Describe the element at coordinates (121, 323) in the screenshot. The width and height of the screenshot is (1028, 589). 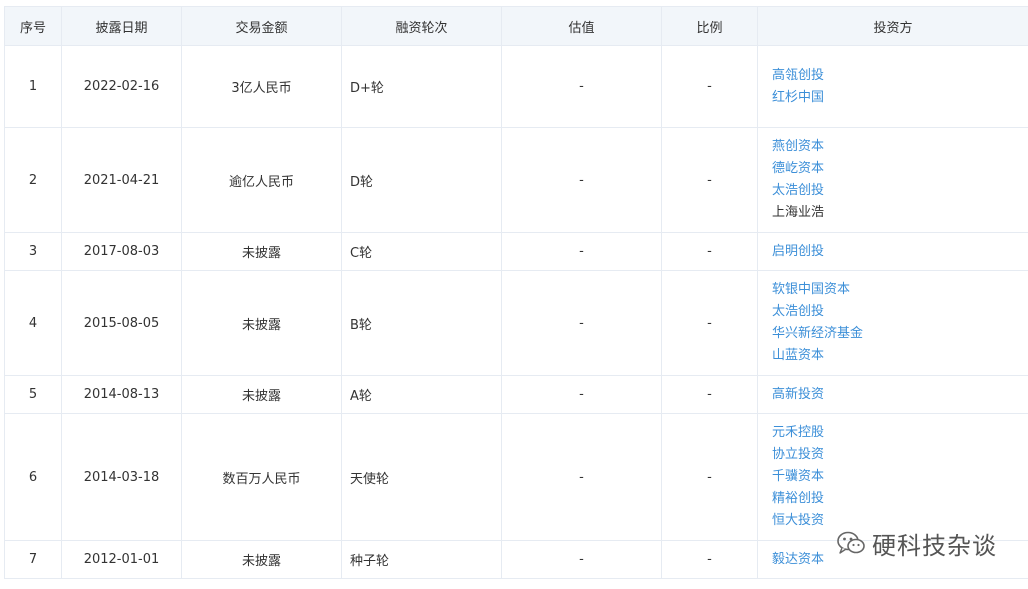
I see `cell-date: 2015-08-05` at that location.